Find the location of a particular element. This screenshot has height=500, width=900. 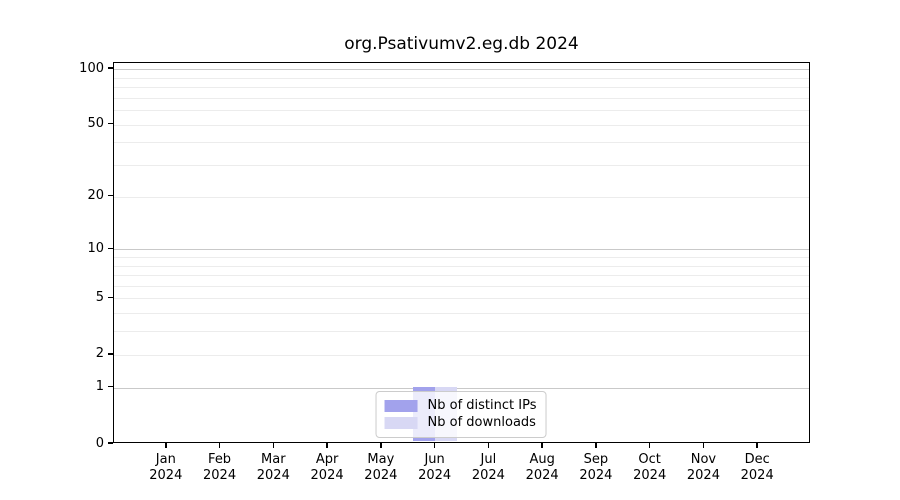

legend-entry-downloads: Nb of downloads is located at coordinates (460, 422).